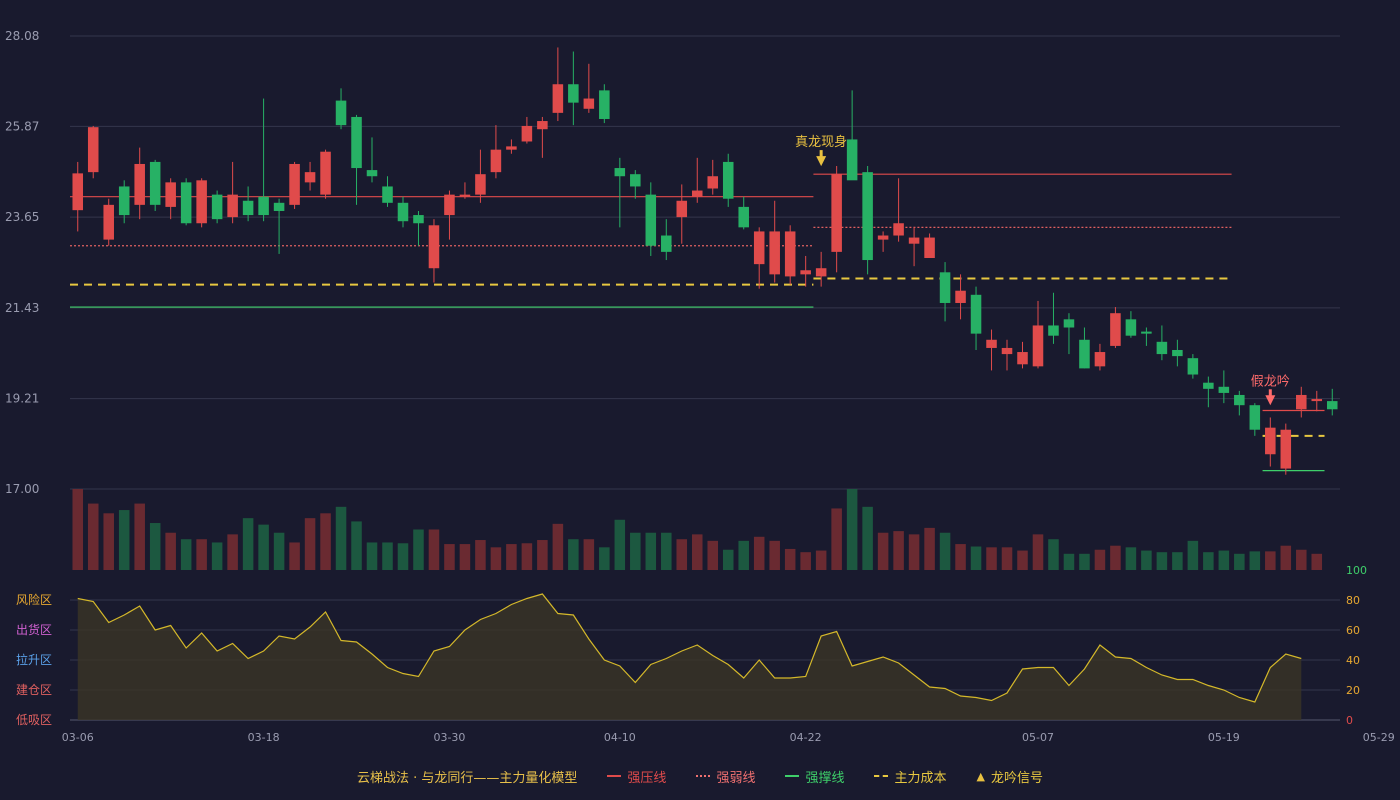 This screenshot has height=800, width=1400. What do you see at coordinates (1038, 737) in the screenshot?
I see `x-tick-label: 05-07` at bounding box center [1038, 737].